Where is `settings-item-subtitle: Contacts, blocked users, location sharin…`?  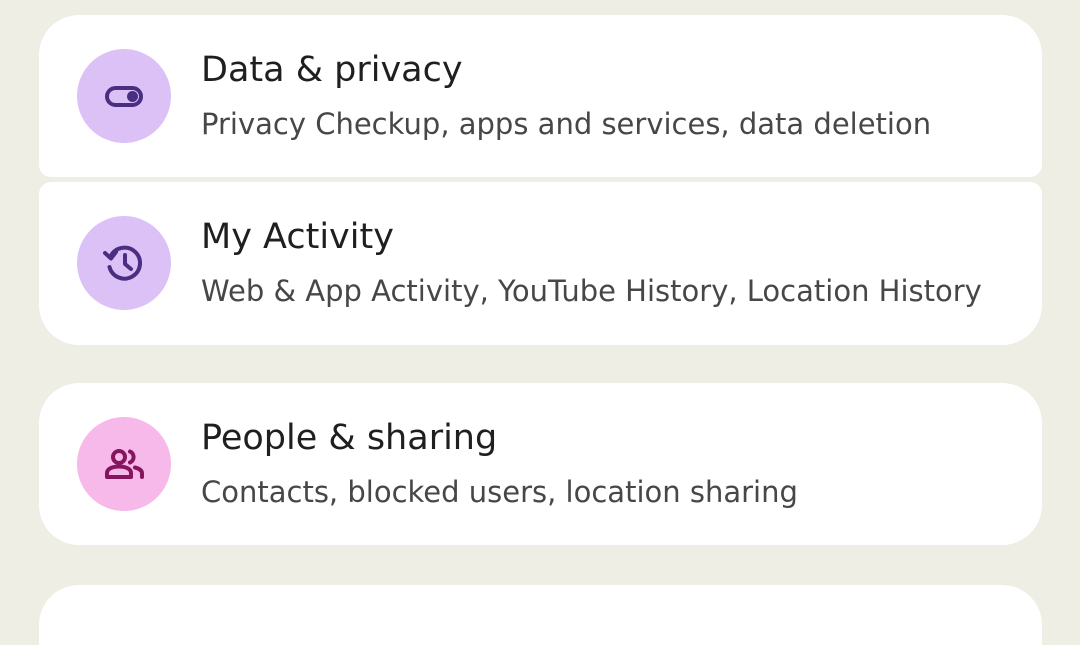 settings-item-subtitle: Contacts, blocked users, location sharin… is located at coordinates (499, 492).